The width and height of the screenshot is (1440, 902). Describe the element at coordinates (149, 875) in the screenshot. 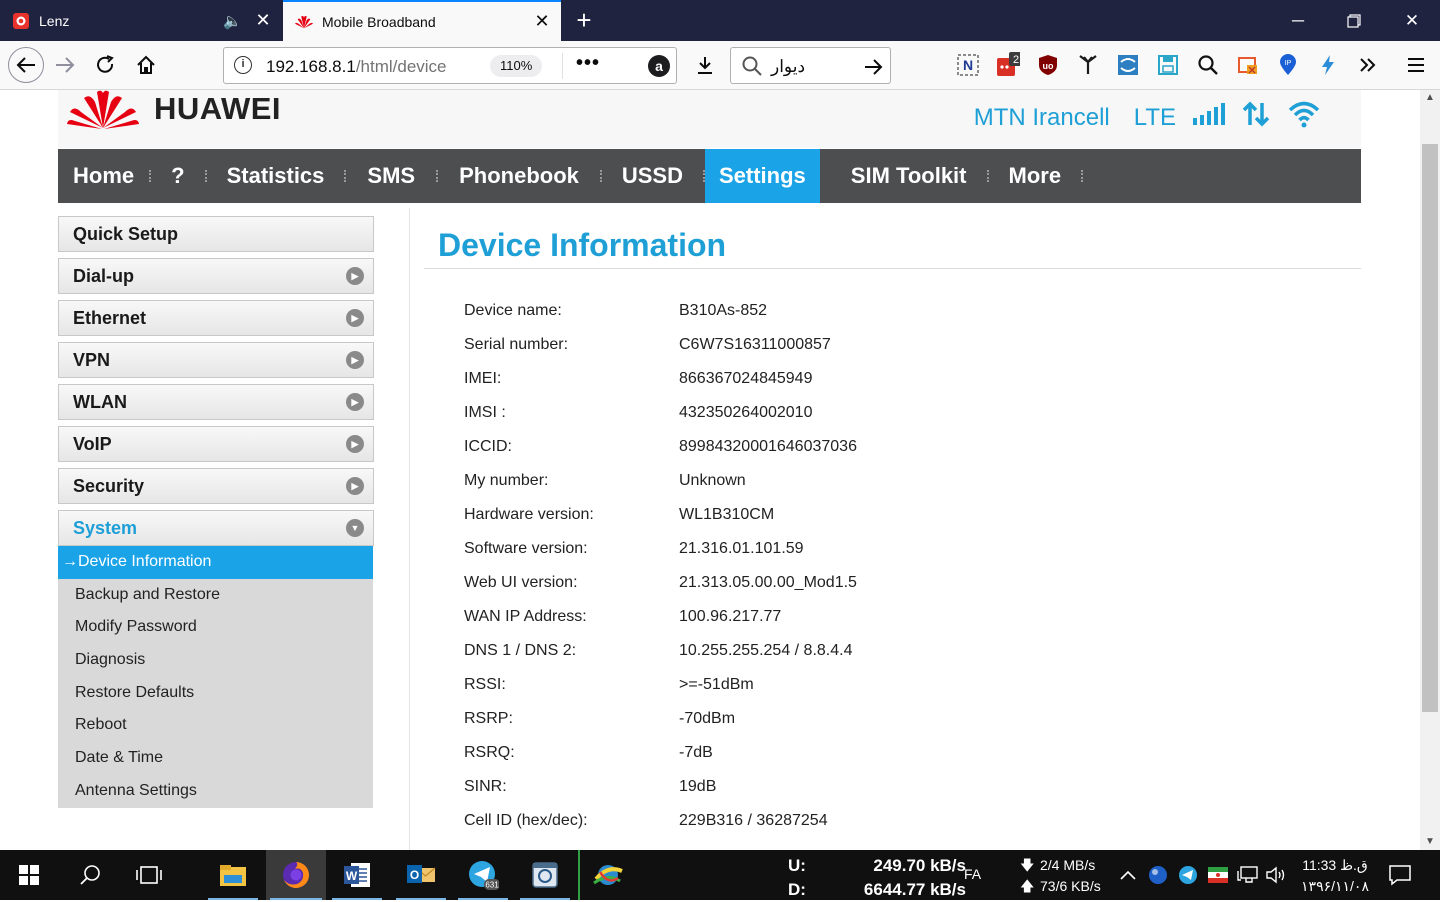

I see `task-view-icon` at that location.